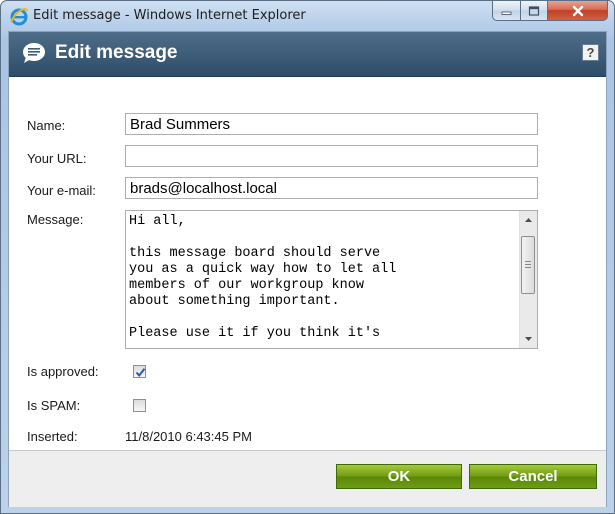  I want to click on scroll-up-button, so click(528, 219).